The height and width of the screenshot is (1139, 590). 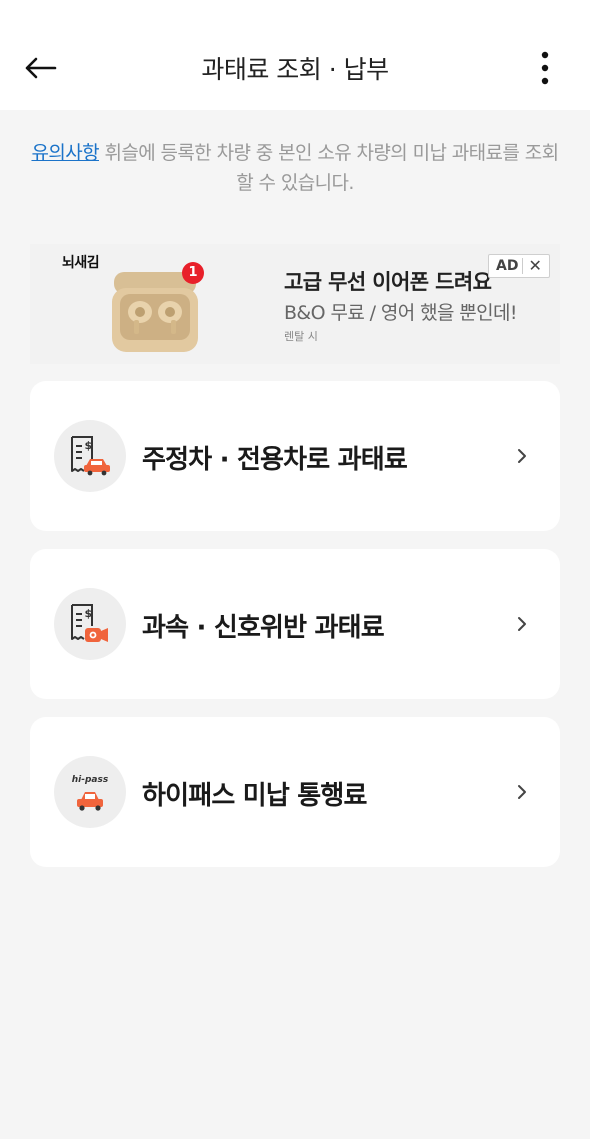 I want to click on parking-fine-icon: $, so click(x=90, y=456).